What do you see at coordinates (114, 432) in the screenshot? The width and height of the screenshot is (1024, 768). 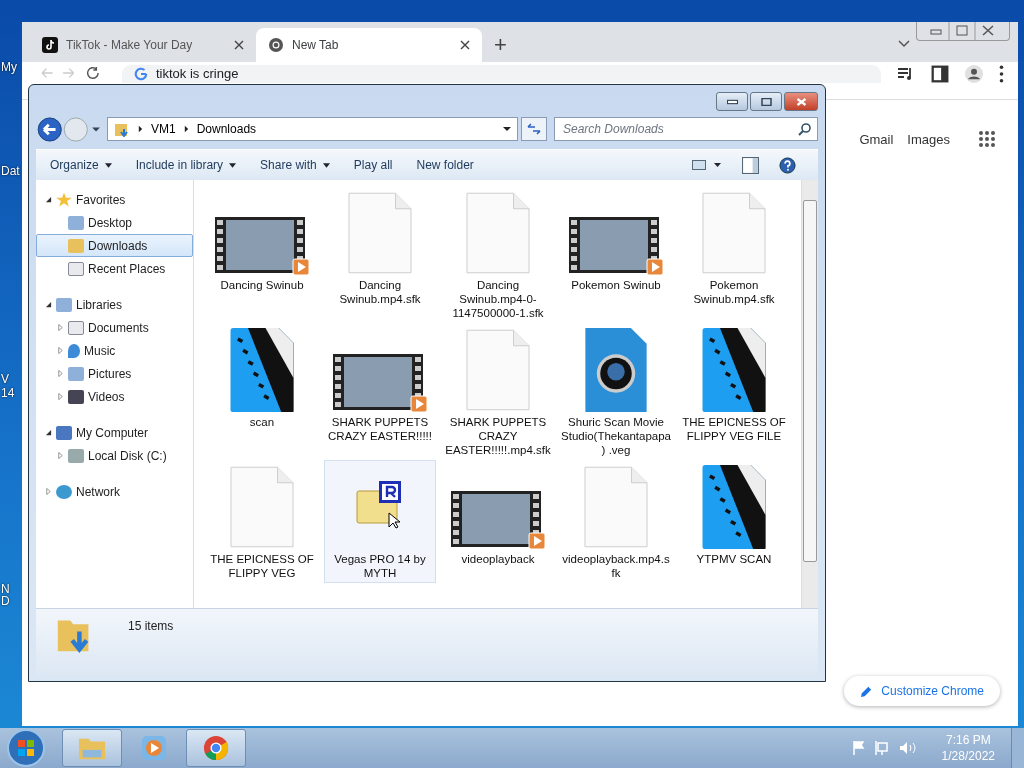 I see `nav-item: My Computer` at bounding box center [114, 432].